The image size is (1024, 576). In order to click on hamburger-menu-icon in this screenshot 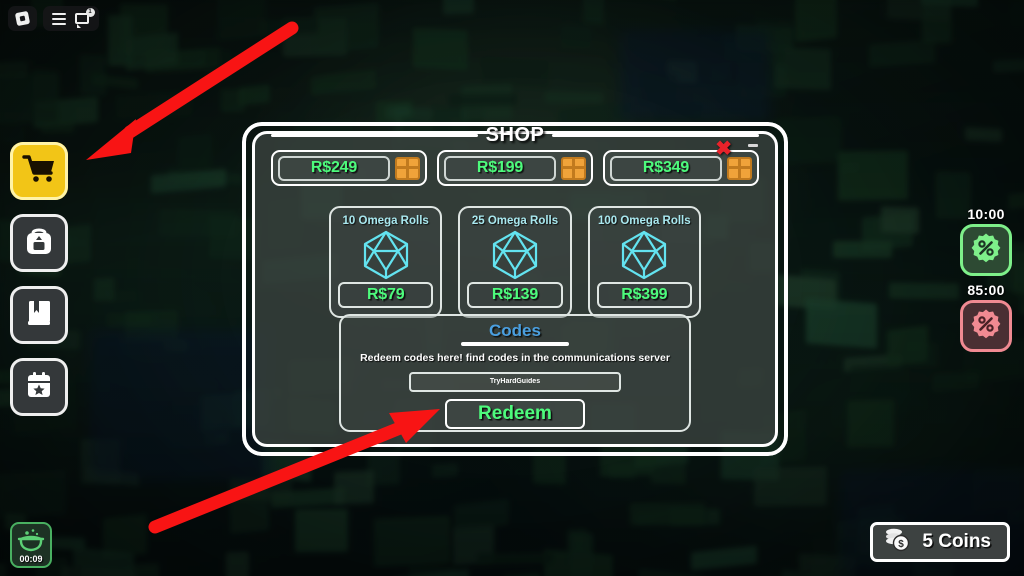, I will do `click(58, 18)`.